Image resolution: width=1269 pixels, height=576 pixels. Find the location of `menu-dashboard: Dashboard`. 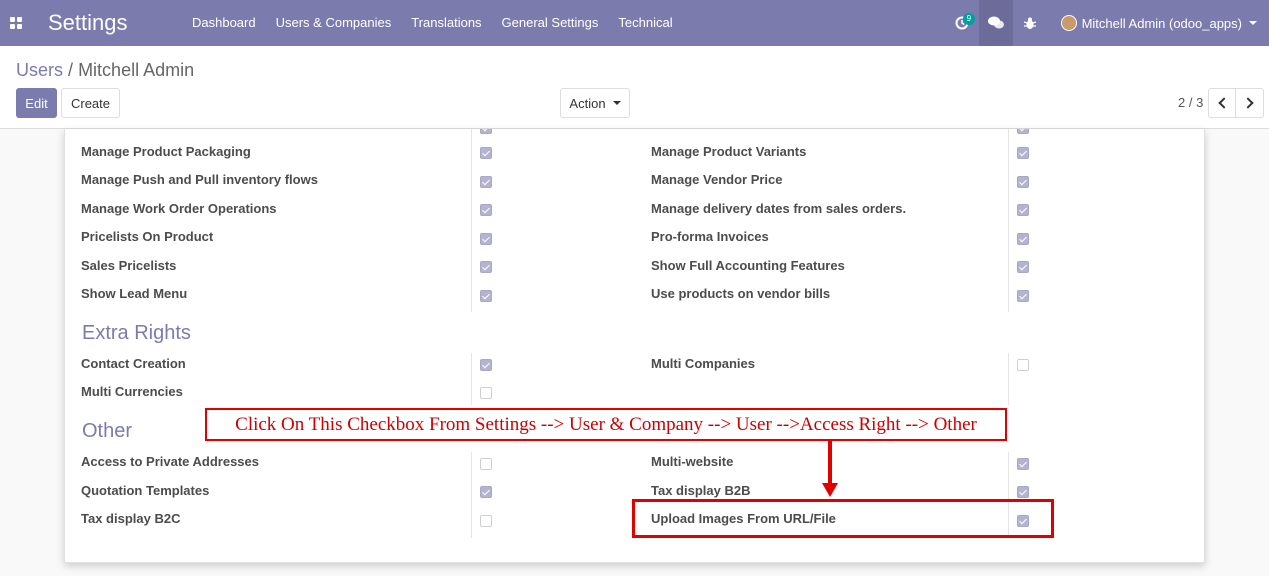

menu-dashboard: Dashboard is located at coordinates (224, 23).